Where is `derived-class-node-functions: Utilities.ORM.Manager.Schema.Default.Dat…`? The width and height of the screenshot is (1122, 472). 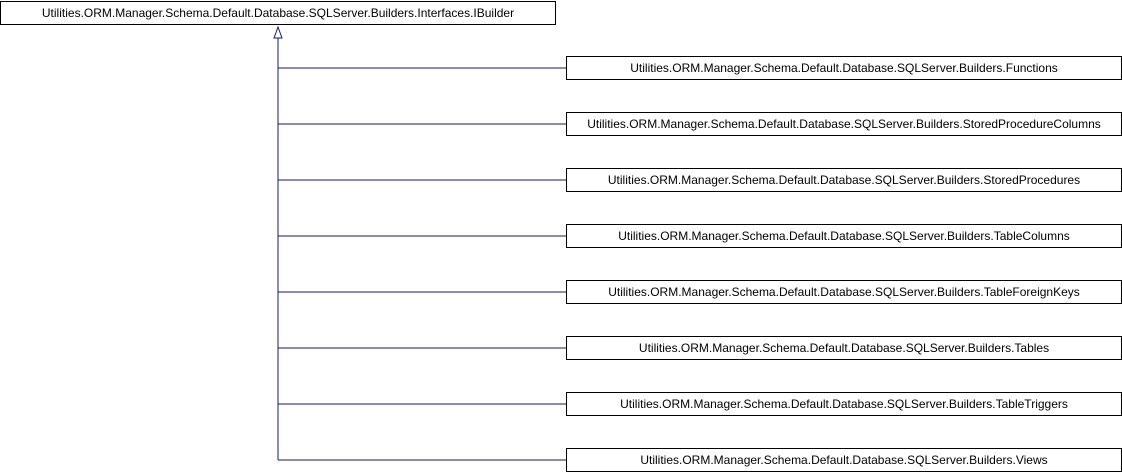
derived-class-node-functions: Utilities.ORM.Manager.Schema.Default.Dat… is located at coordinates (844, 68).